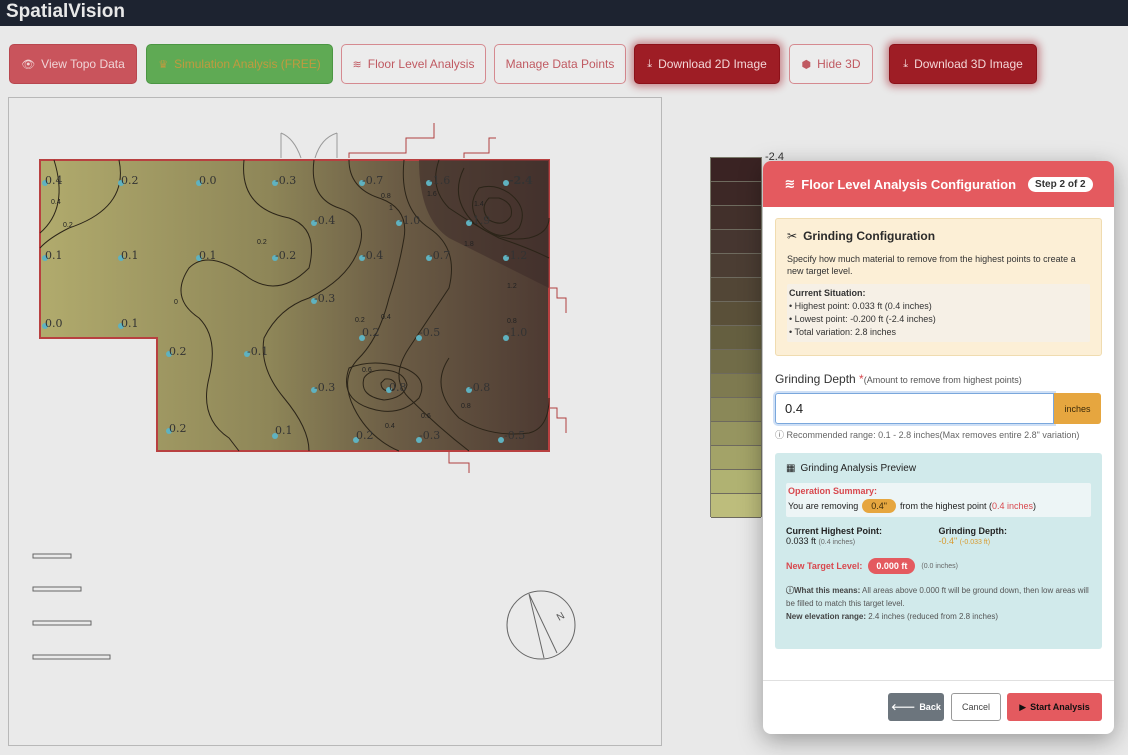 This screenshot has height=755, width=1128. I want to click on step-badge: Step 2 of 2, so click(1060, 184).